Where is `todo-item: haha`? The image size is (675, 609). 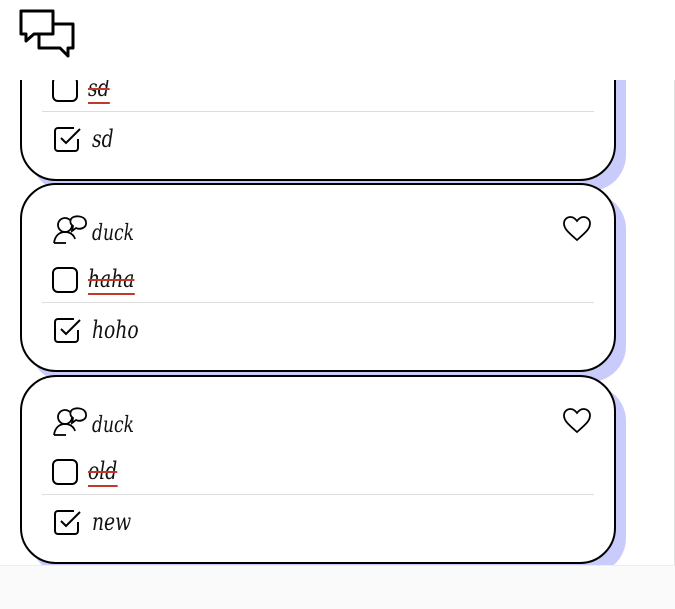
todo-item: haha is located at coordinates (100, 280).